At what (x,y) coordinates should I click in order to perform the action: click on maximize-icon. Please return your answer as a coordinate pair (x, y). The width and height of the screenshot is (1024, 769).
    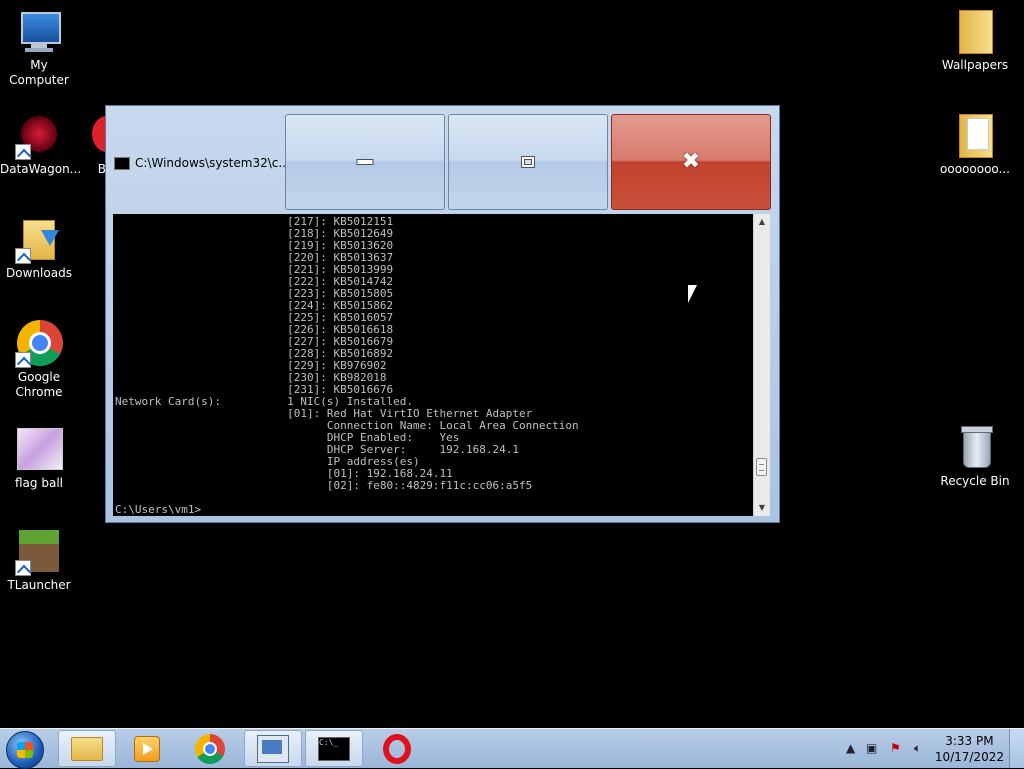
    Looking at the image, I should click on (528, 162).